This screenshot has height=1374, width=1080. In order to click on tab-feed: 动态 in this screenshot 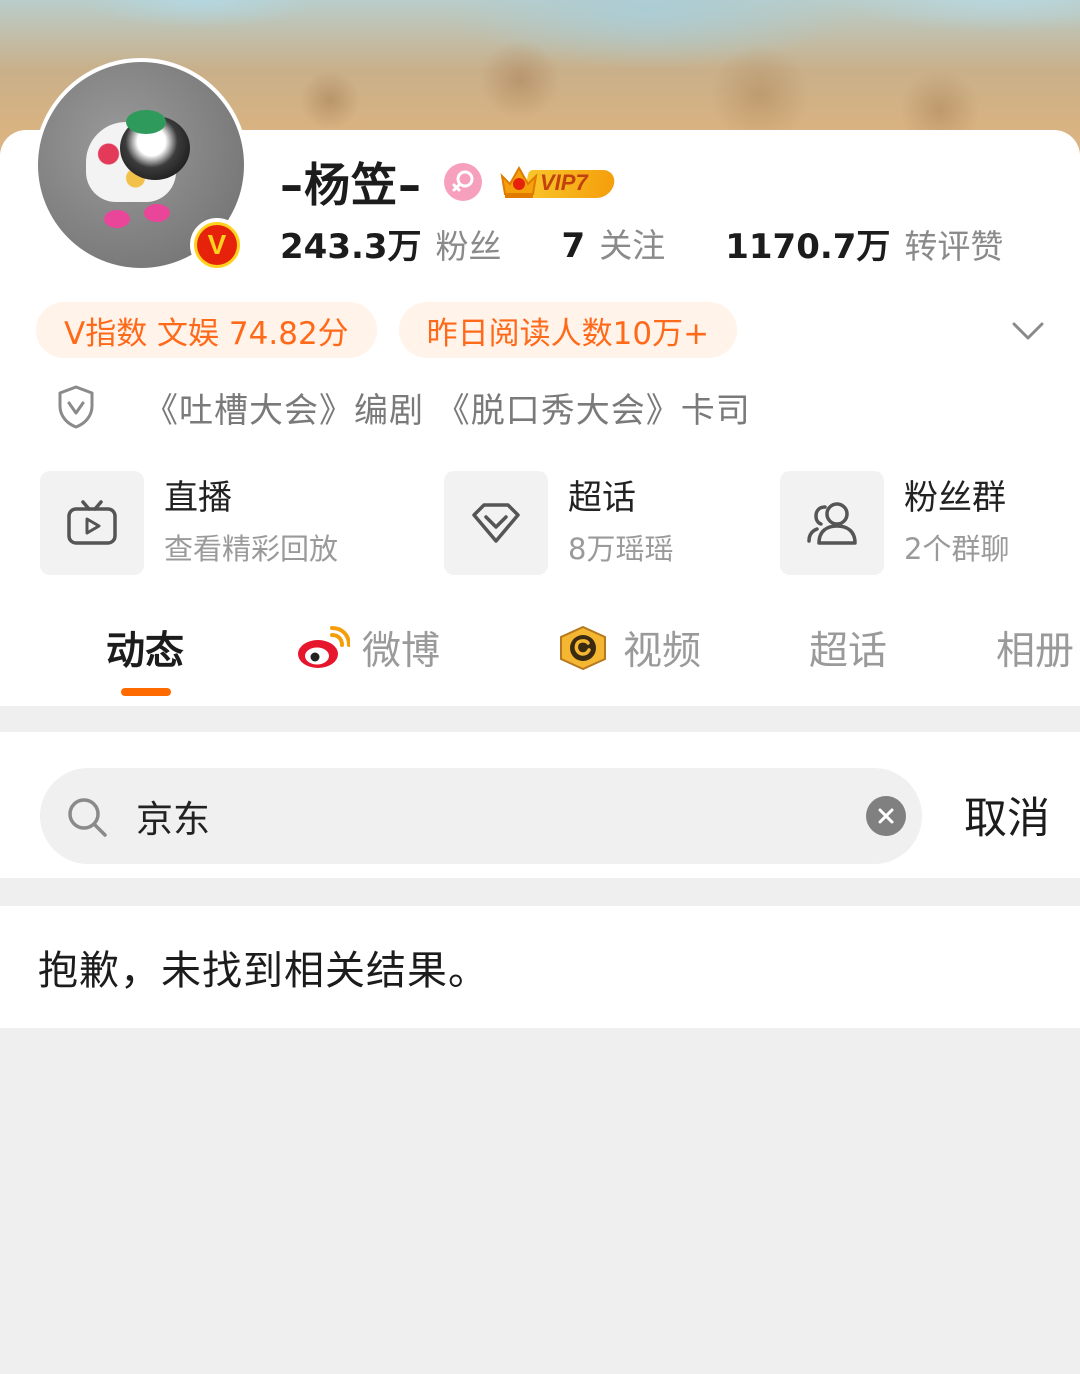, I will do `click(145, 648)`.